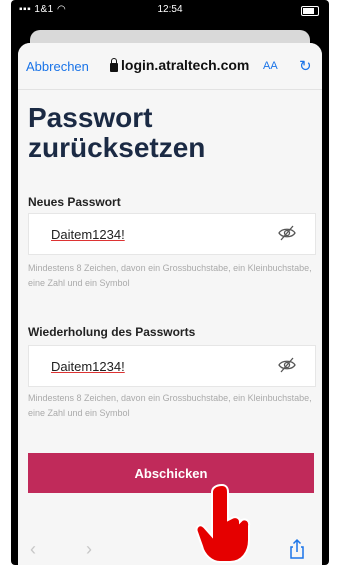 This screenshot has height=565, width=337. I want to click on page-title: Passwort zurücksetzen, so click(117, 132).